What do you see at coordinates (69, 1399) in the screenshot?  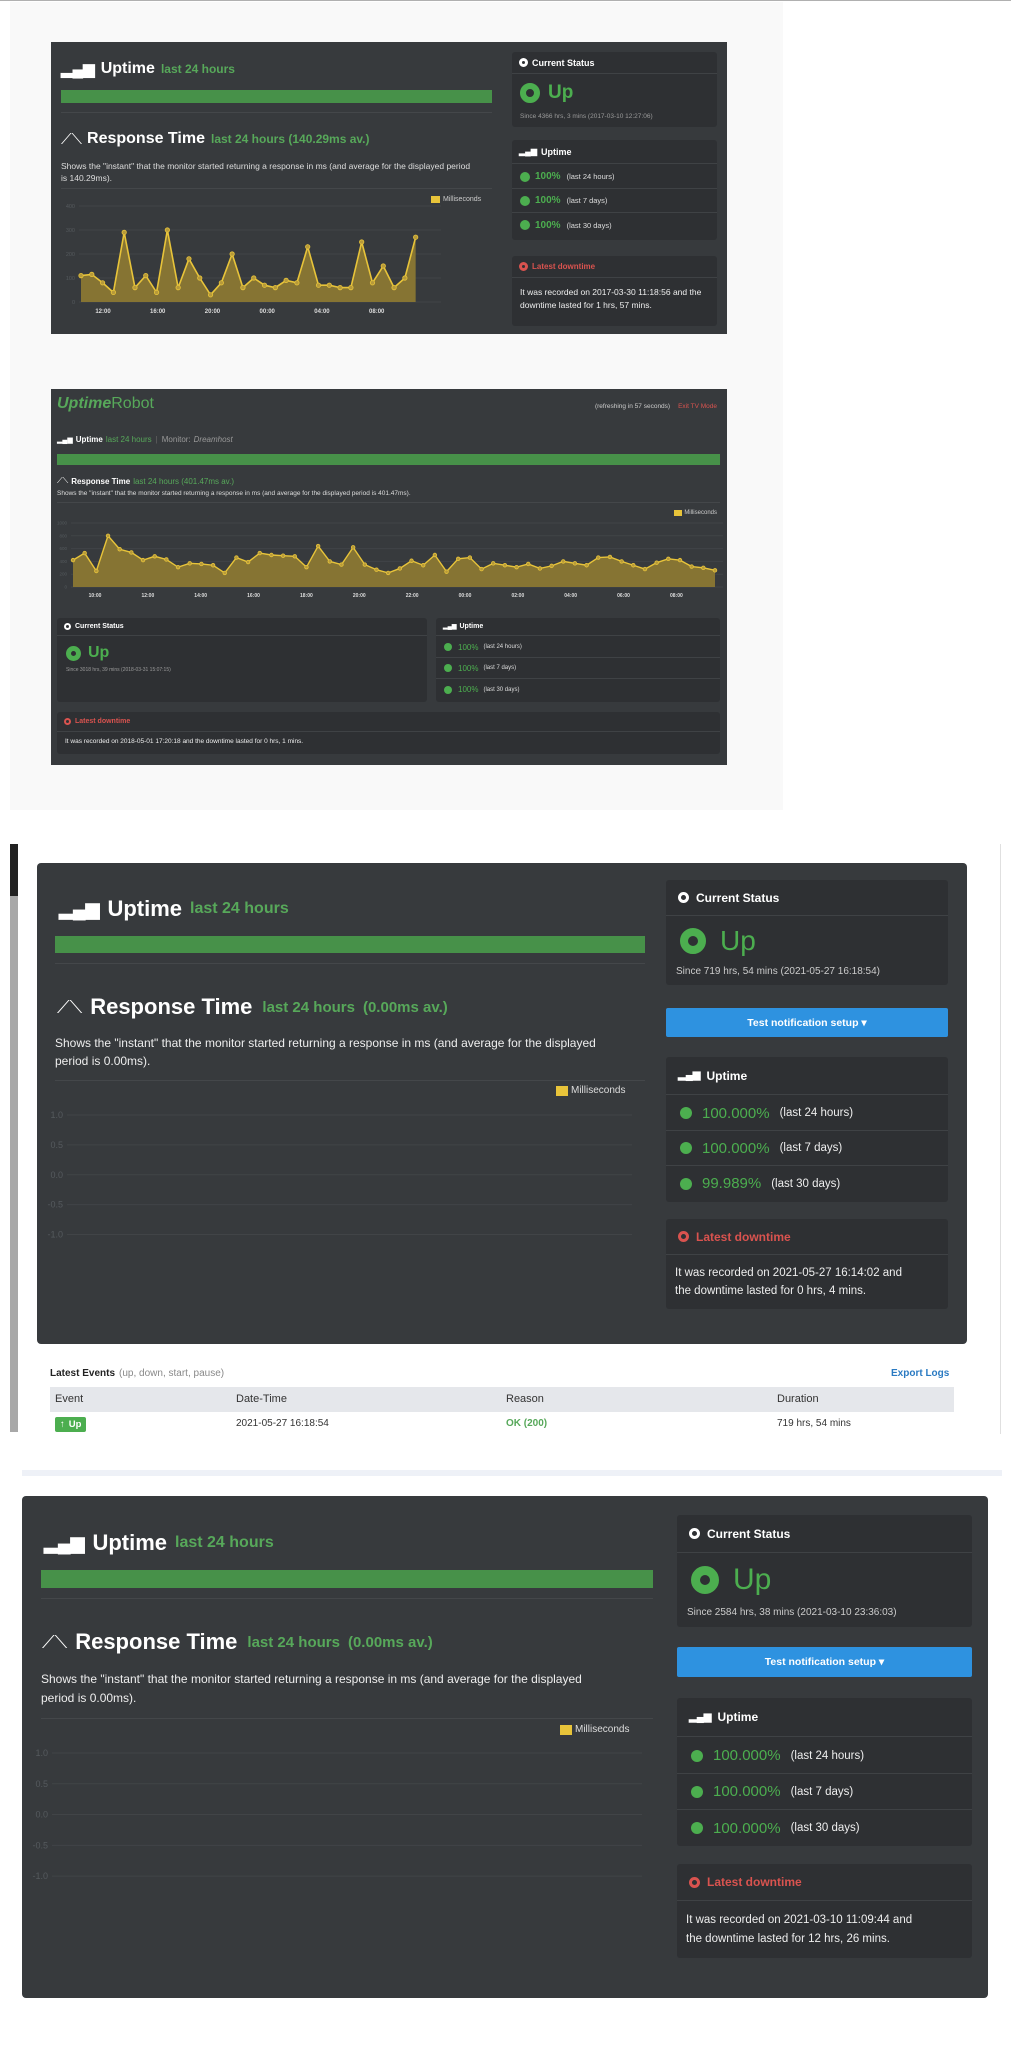 I see `column-header-event: Event` at bounding box center [69, 1399].